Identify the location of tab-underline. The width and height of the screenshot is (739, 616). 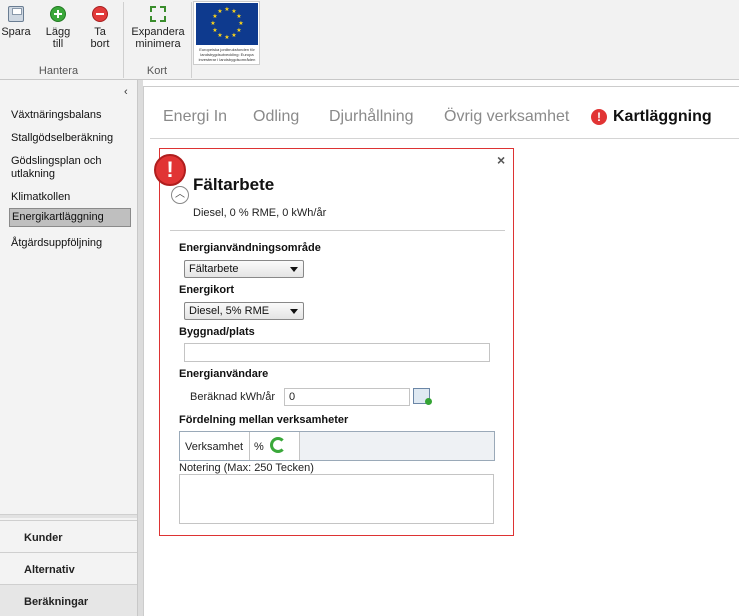
(444, 138).